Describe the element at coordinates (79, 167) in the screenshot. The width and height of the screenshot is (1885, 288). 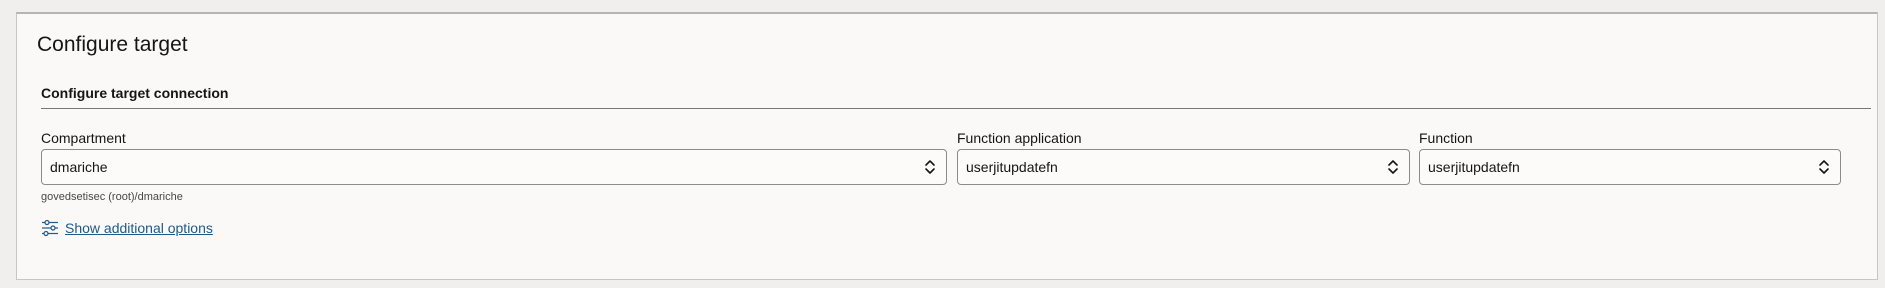
I see `compartment-value: dmariche` at that location.